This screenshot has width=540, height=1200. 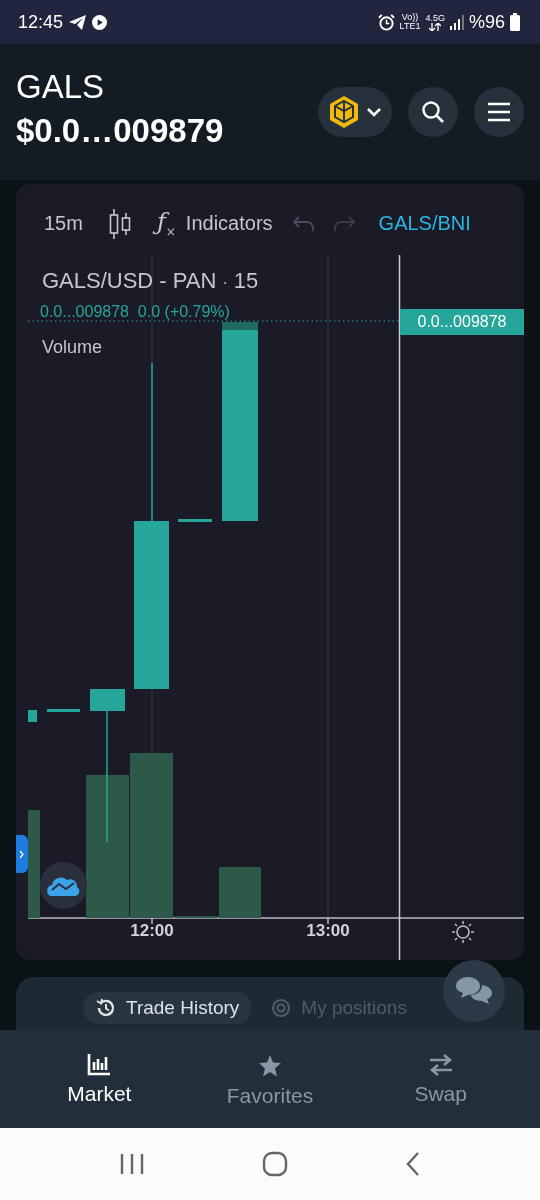 What do you see at coordinates (183, 311) in the screenshot?
I see `price-change: 0.0 (+0.79%)` at bounding box center [183, 311].